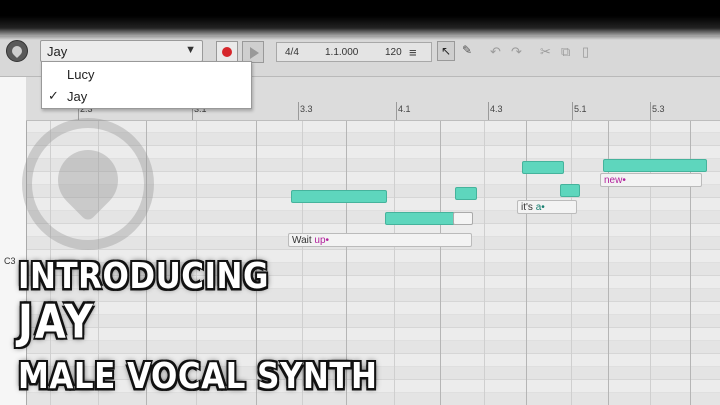 The height and width of the screenshot is (405, 720). I want to click on ruler-label: 4.3, so click(496, 109).